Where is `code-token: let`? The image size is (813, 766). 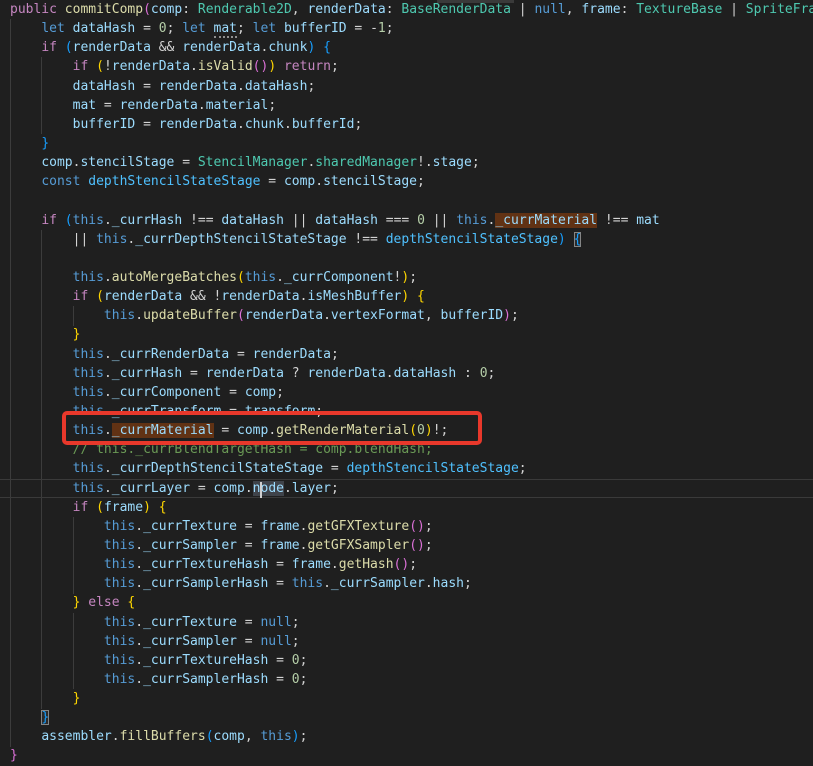 code-token: let is located at coordinates (198, 29).